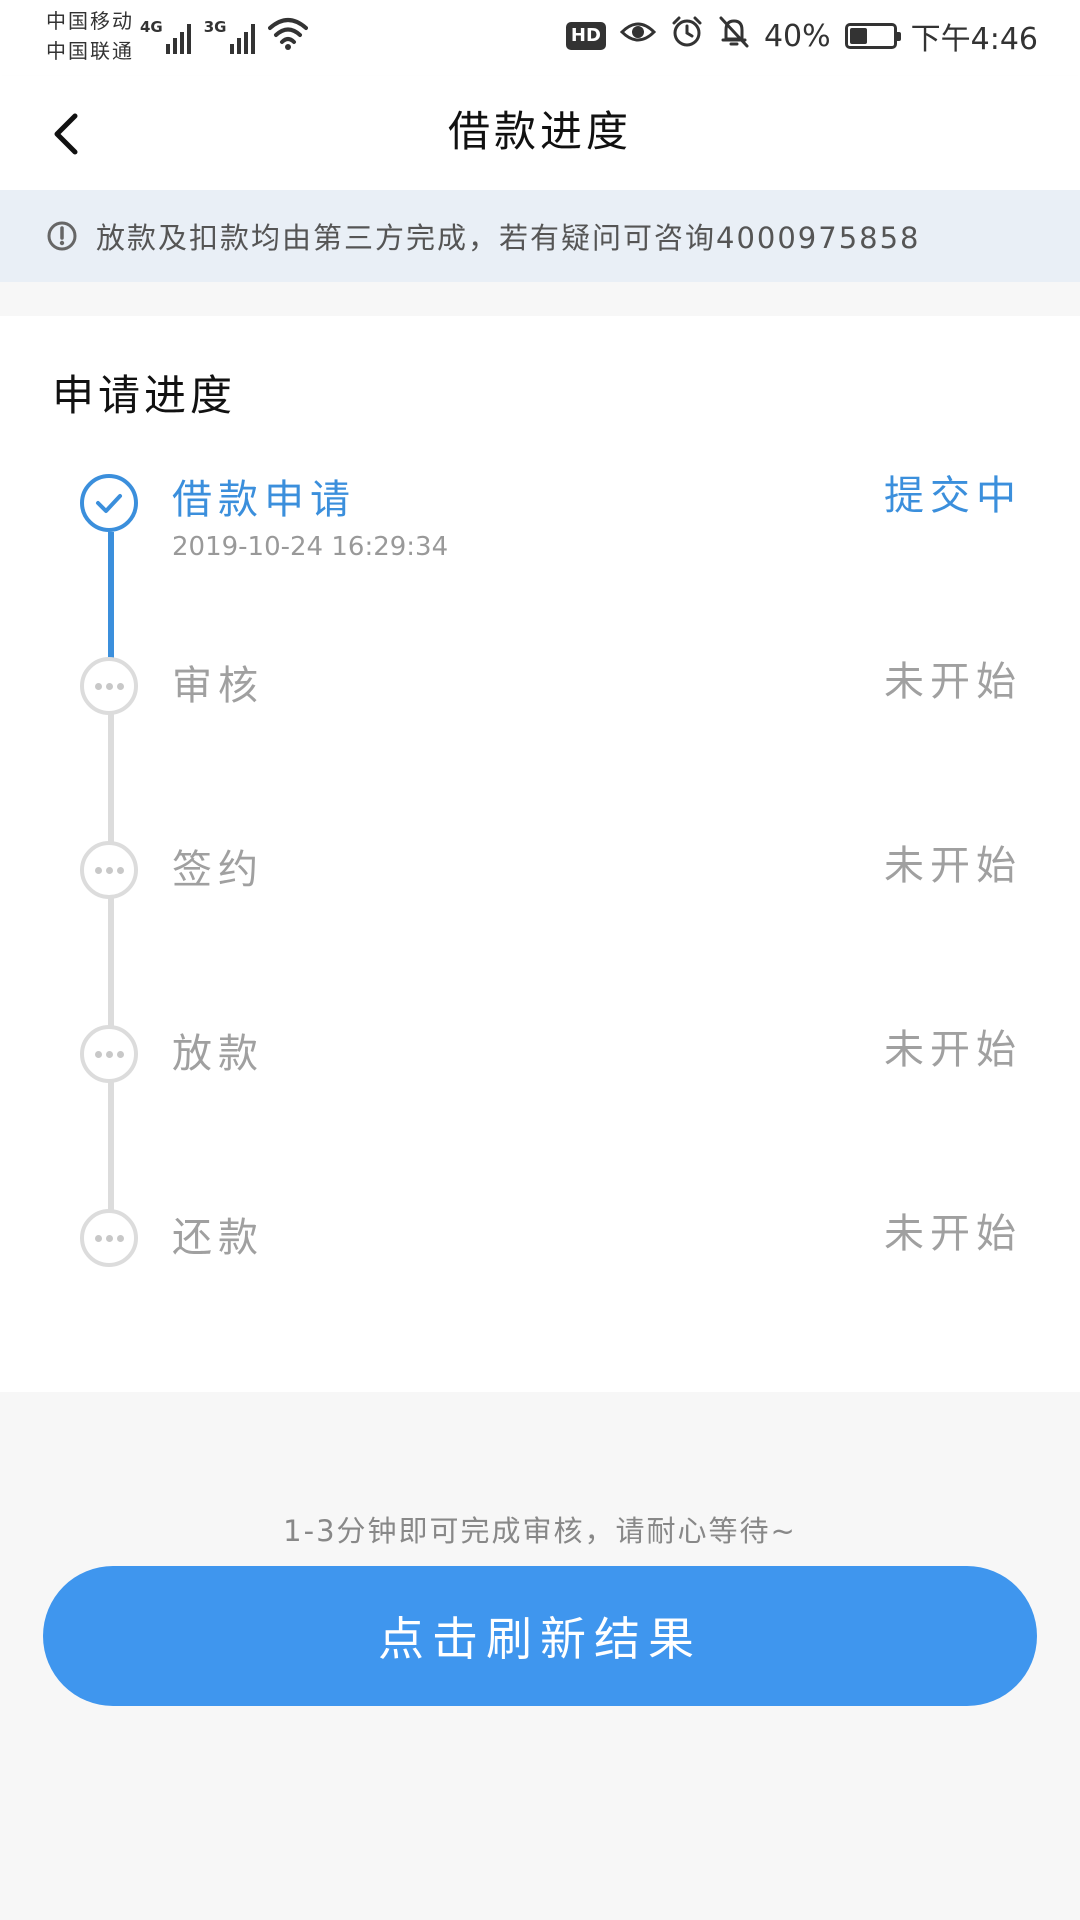  Describe the element at coordinates (90, 51) in the screenshot. I see `carrier-2: 中国联通` at that location.